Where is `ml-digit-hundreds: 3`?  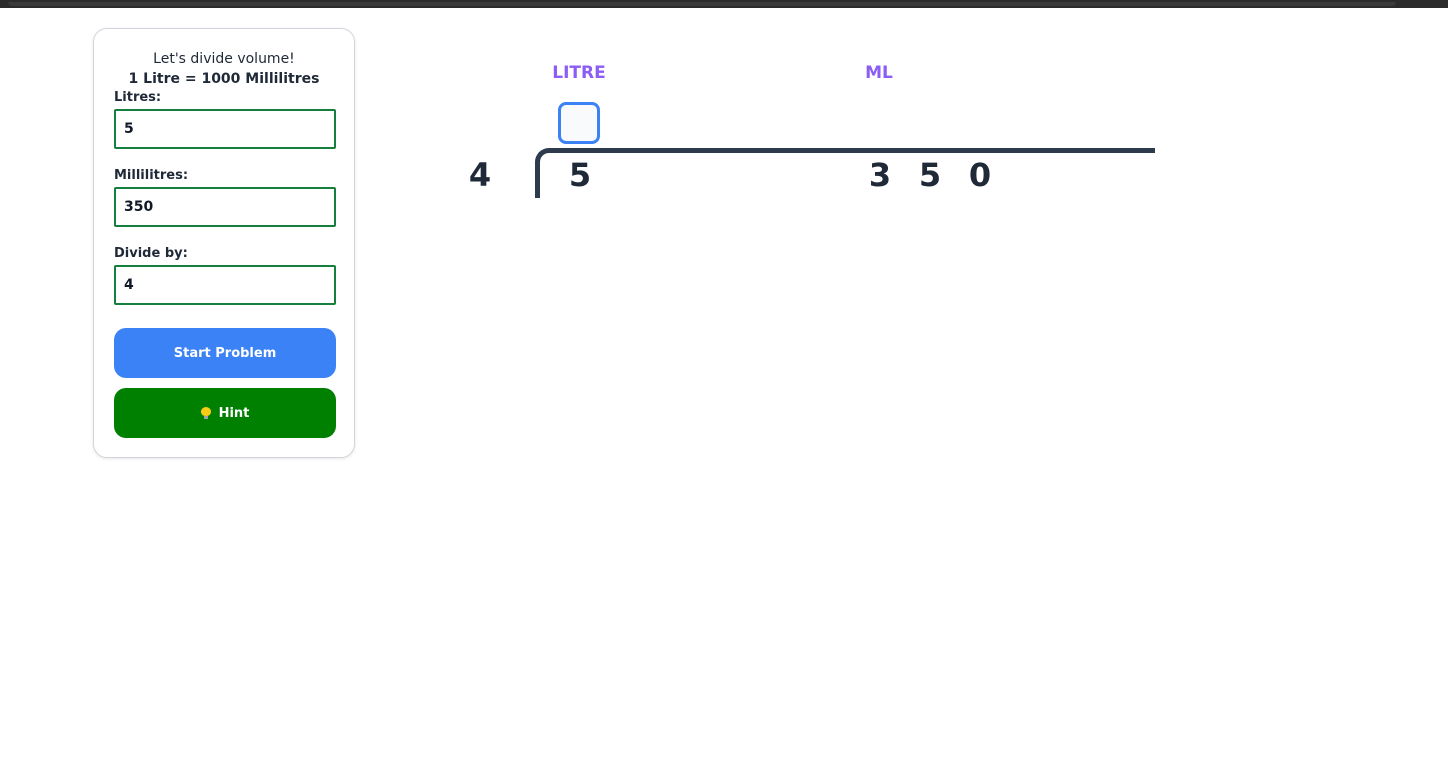 ml-digit-hundreds: 3 is located at coordinates (880, 175).